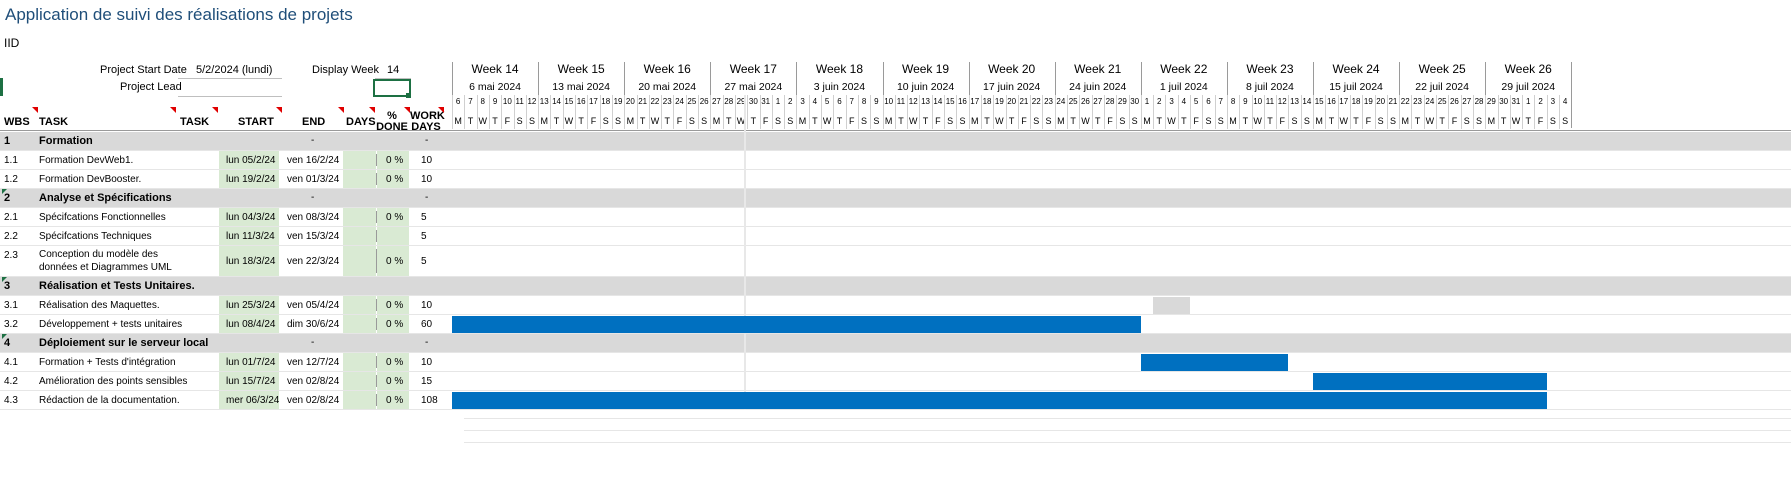 This screenshot has width=1791, height=503. I want to click on task-name: Formation + Tests d'intégration, so click(107, 362).